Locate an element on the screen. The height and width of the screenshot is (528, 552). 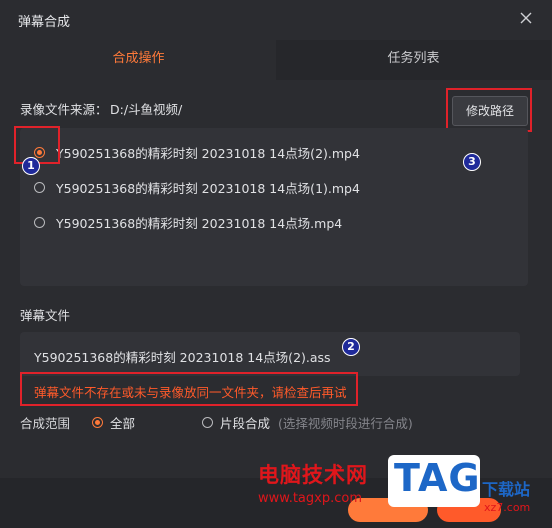
title-bar is located at coordinates (276, 20).